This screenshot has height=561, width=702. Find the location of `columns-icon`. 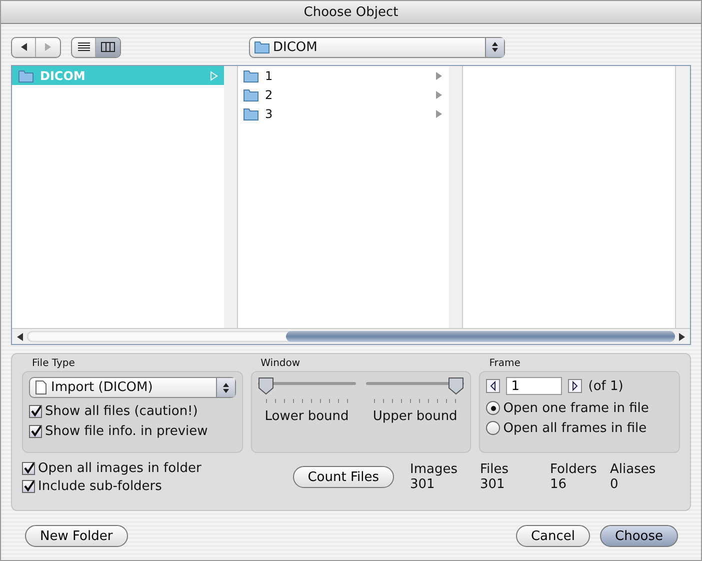

columns-icon is located at coordinates (108, 47).